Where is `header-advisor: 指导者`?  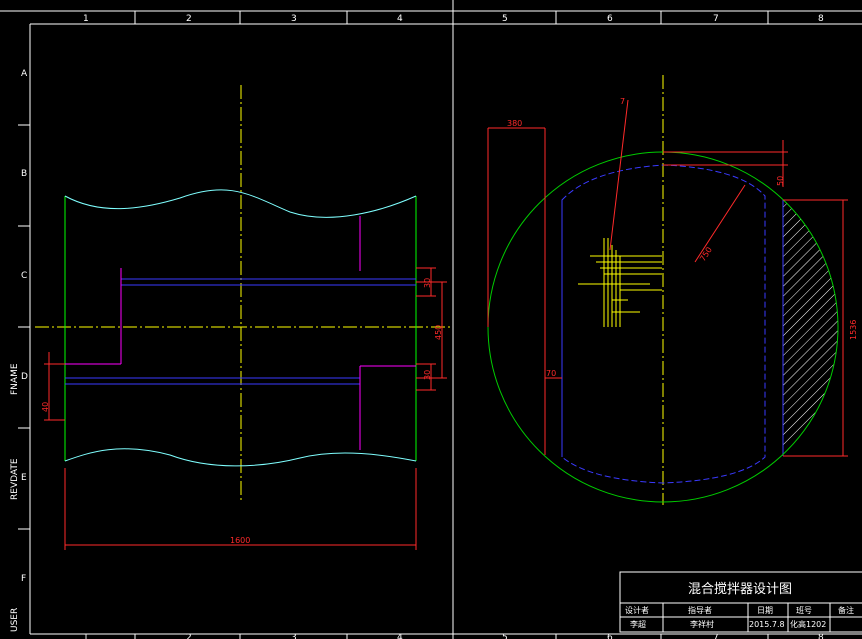 header-advisor: 指导者 is located at coordinates (700, 610).